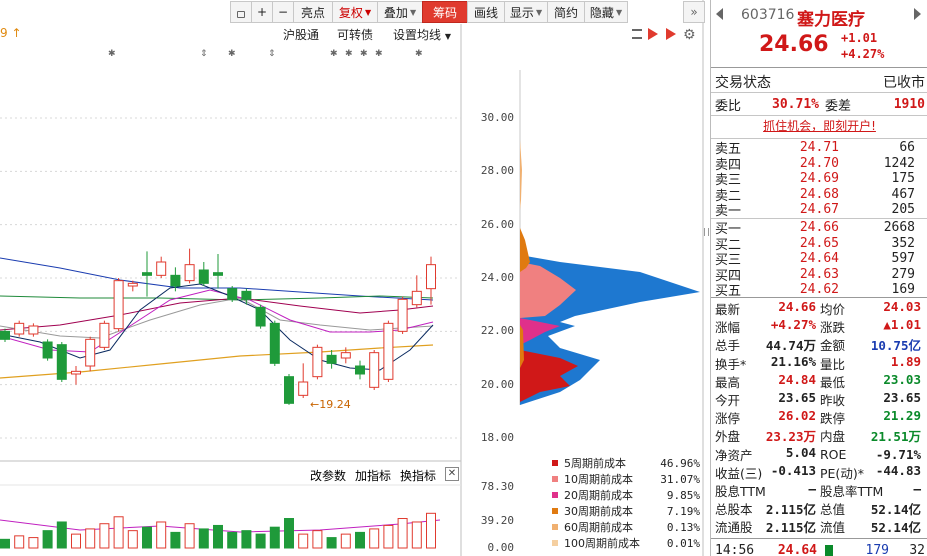 This screenshot has width=927, height=556. What do you see at coordinates (706, 232) in the screenshot?
I see `splitter-grip` at bounding box center [706, 232].